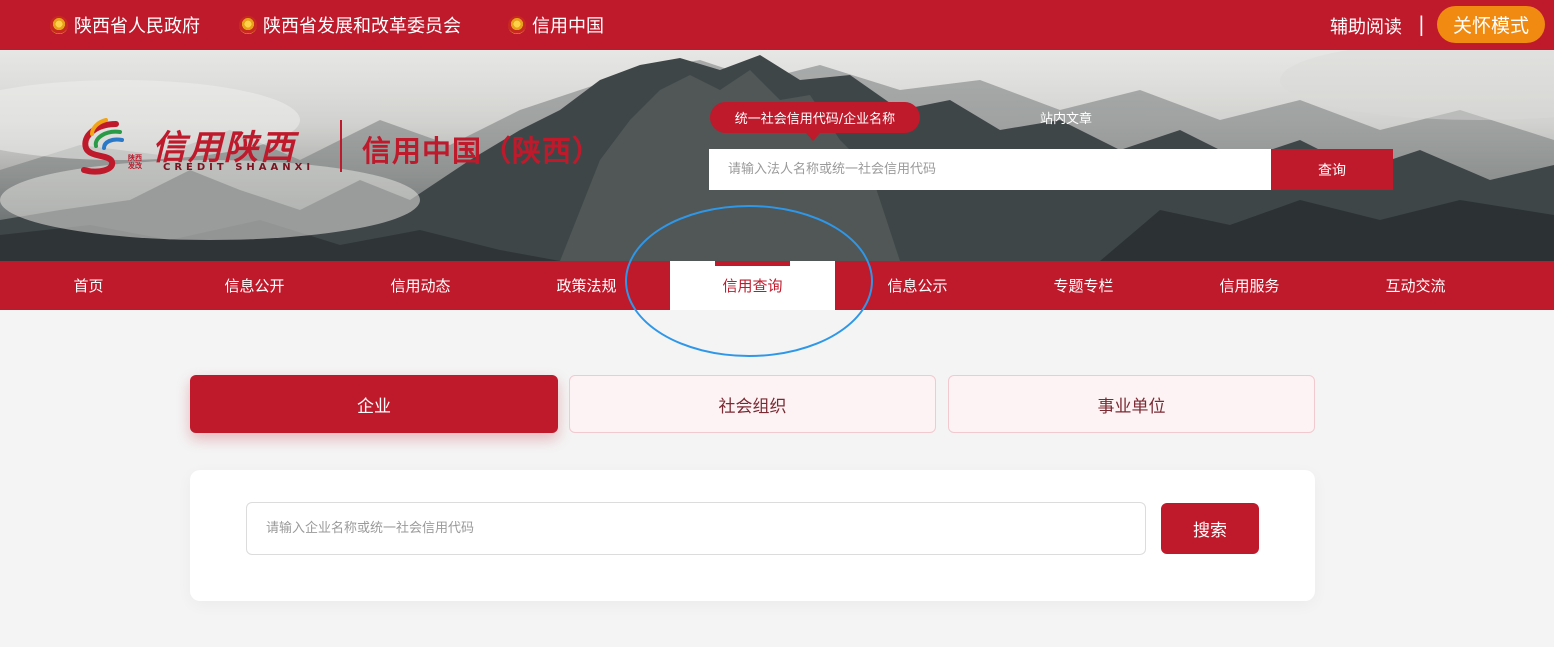 The width and height of the screenshot is (1554, 647). What do you see at coordinates (374, 404) in the screenshot?
I see `query-tab-enterprise: 企业` at bounding box center [374, 404].